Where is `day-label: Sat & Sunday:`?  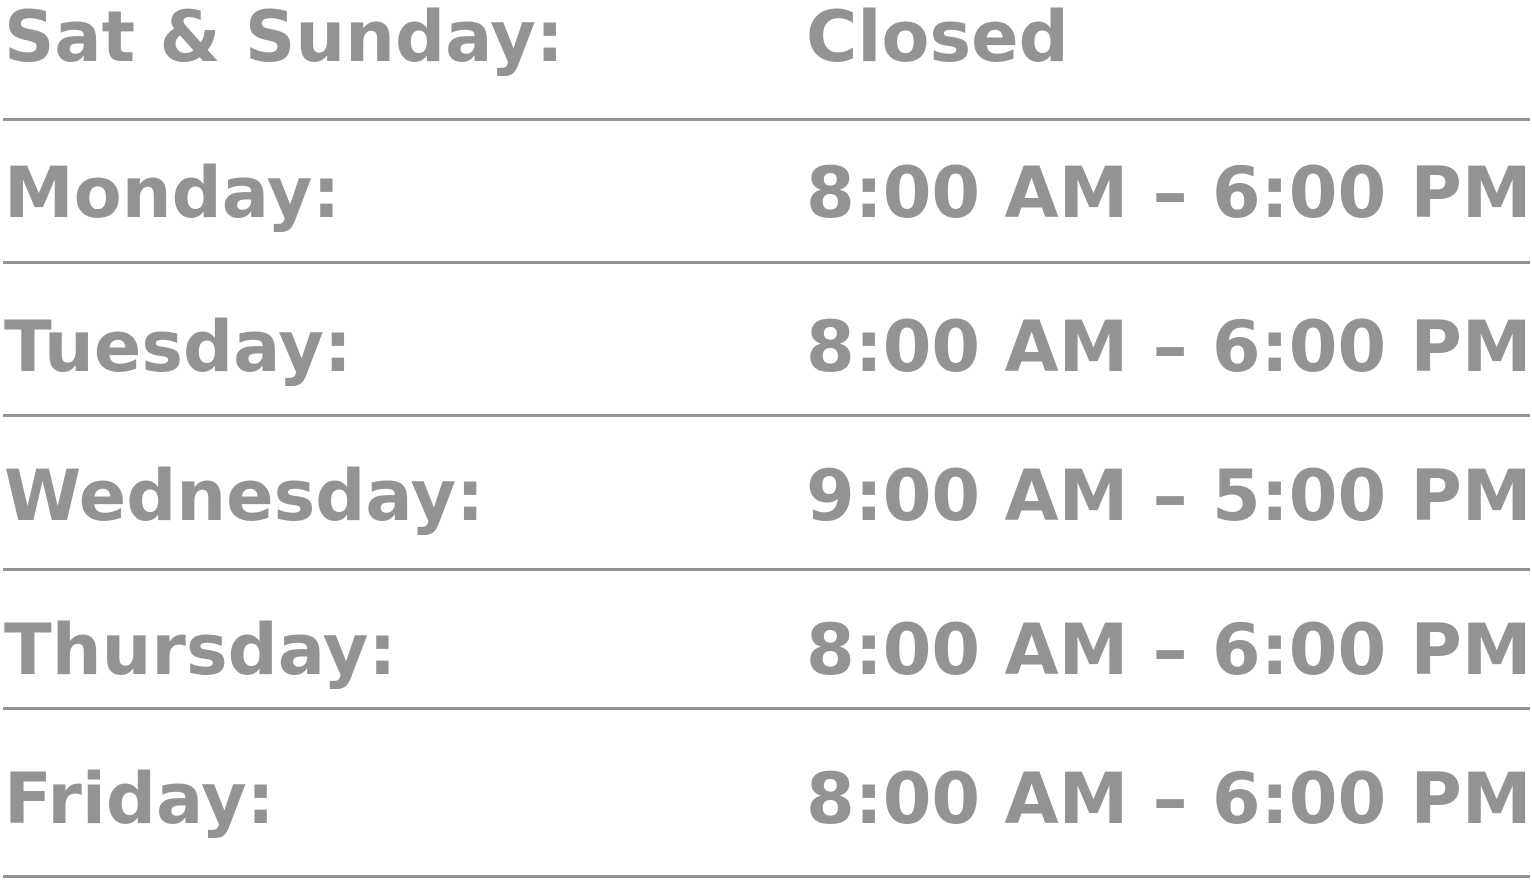 day-label: Sat & Sunday: is located at coordinates (284, 39).